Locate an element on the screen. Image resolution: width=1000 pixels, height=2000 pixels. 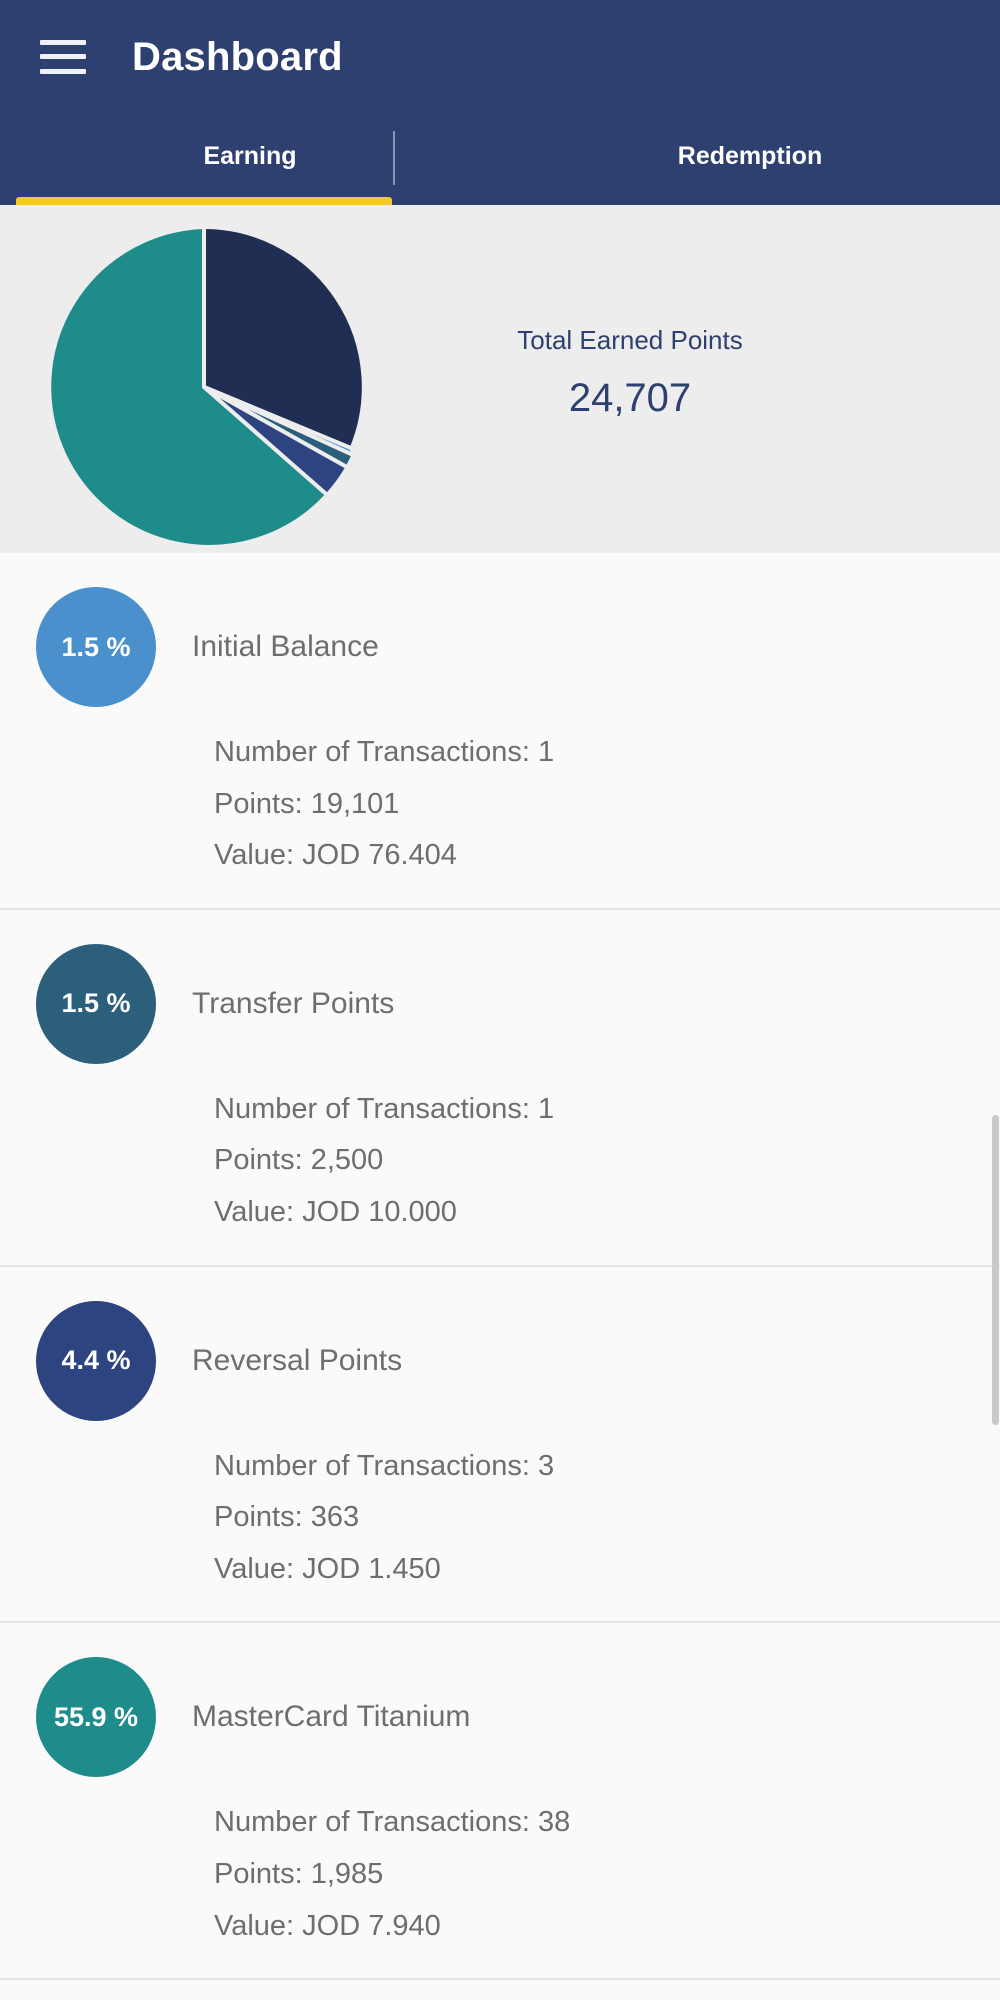
list-item-header: 55.9 % MasterCard Titanium is located at coordinates (500, 1700).